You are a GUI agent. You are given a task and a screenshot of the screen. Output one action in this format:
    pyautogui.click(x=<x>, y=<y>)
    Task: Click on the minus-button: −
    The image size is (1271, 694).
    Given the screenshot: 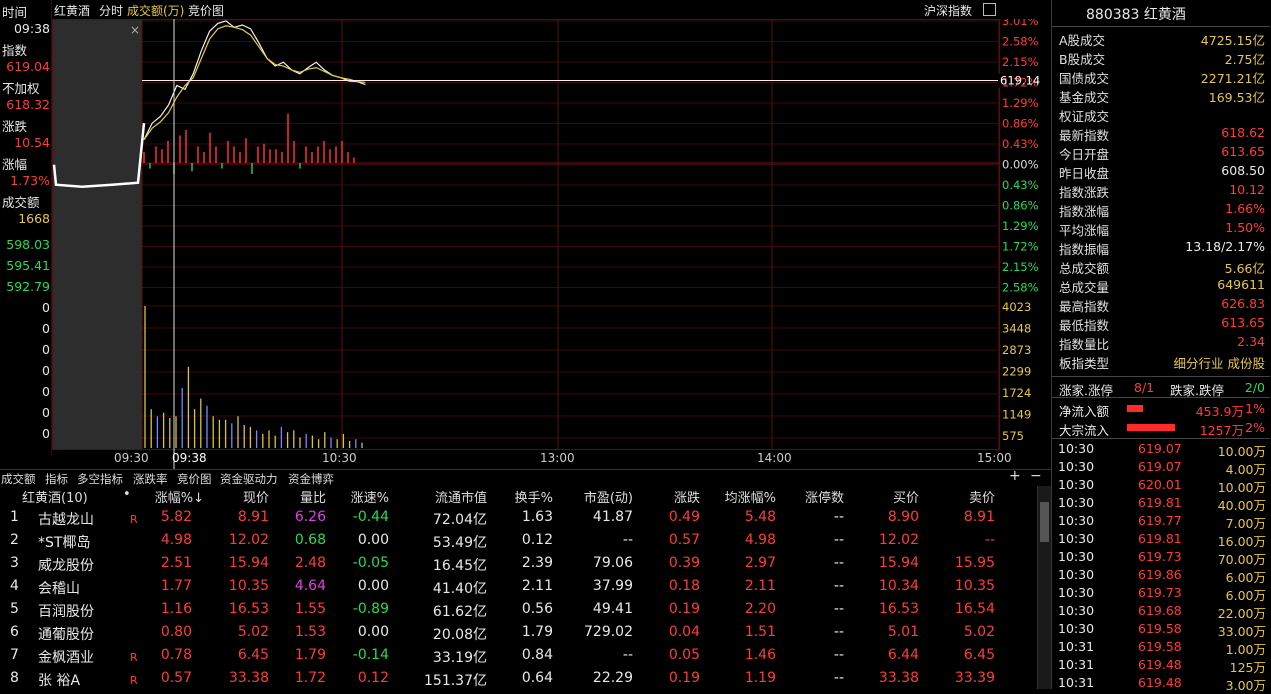 What is the action you would take?
    pyautogui.click(x=1036, y=476)
    